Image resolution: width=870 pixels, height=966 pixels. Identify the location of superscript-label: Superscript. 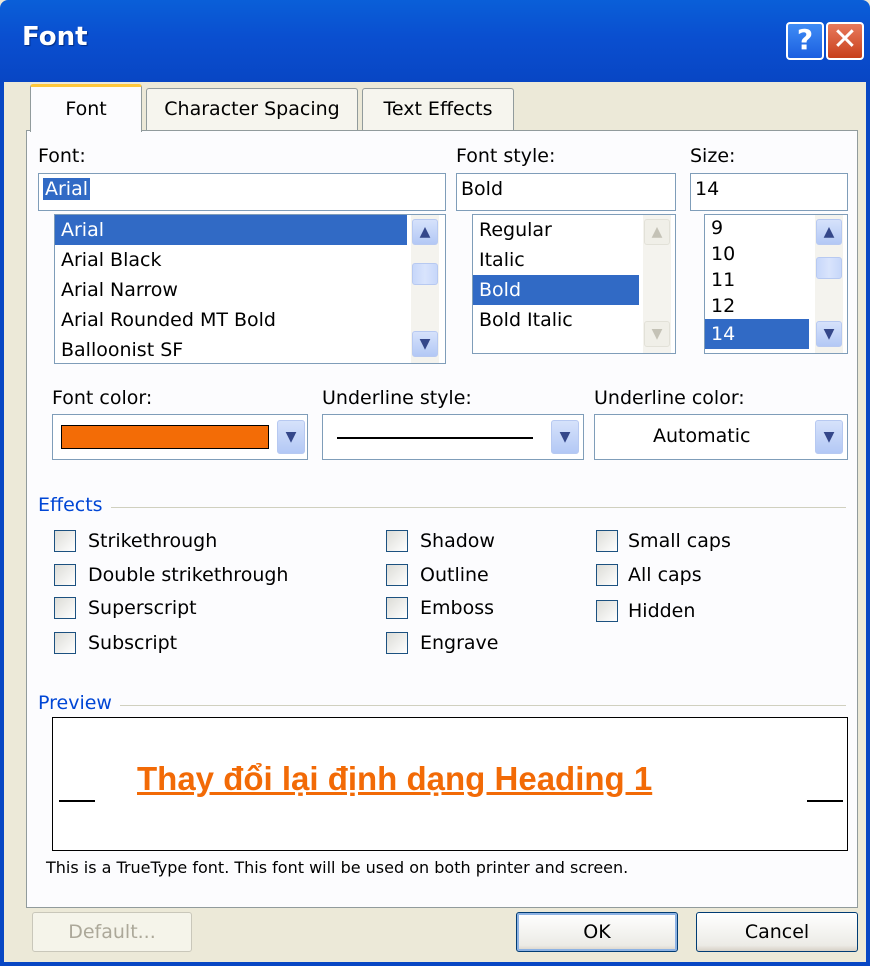
(142, 608).